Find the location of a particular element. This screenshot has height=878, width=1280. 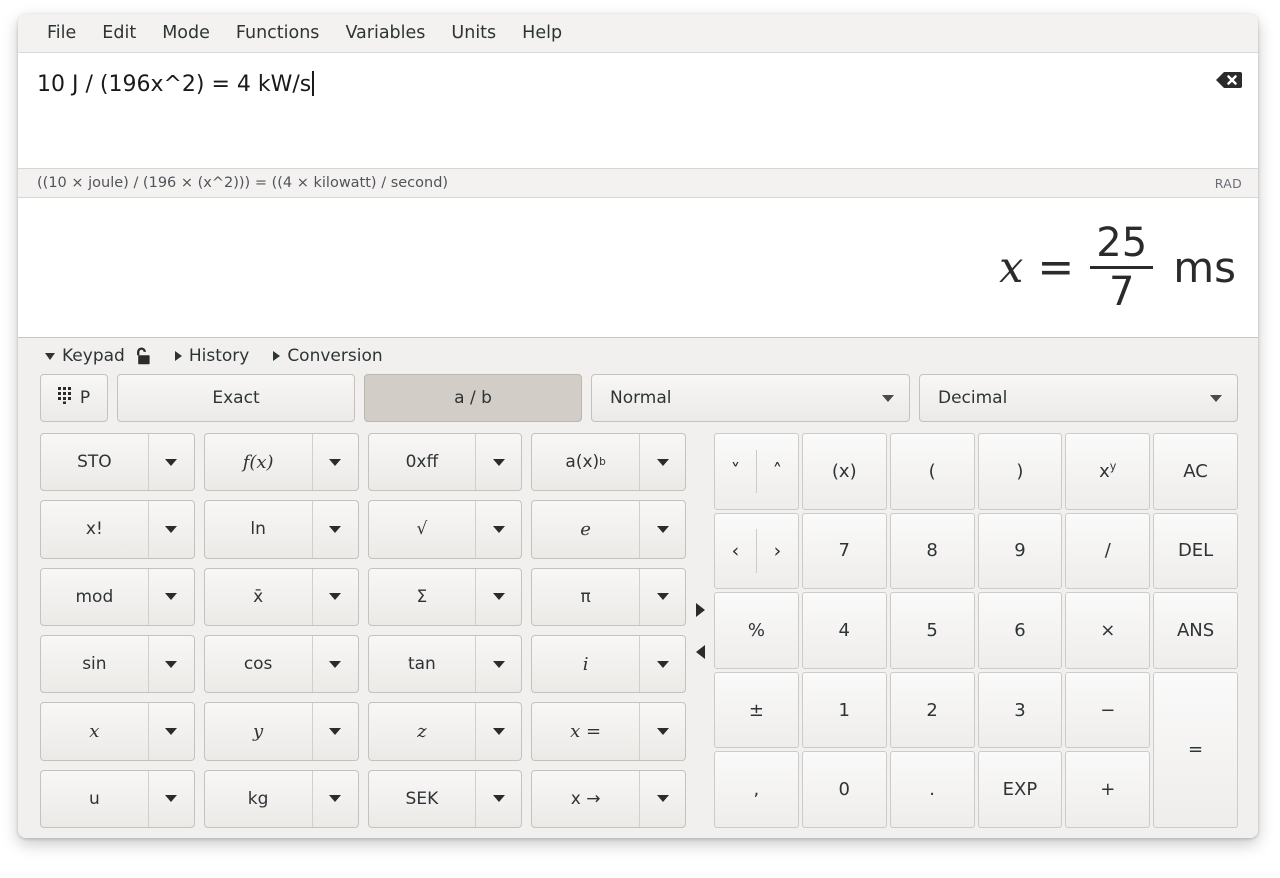

function-key-convert-x: x → is located at coordinates (608, 798).